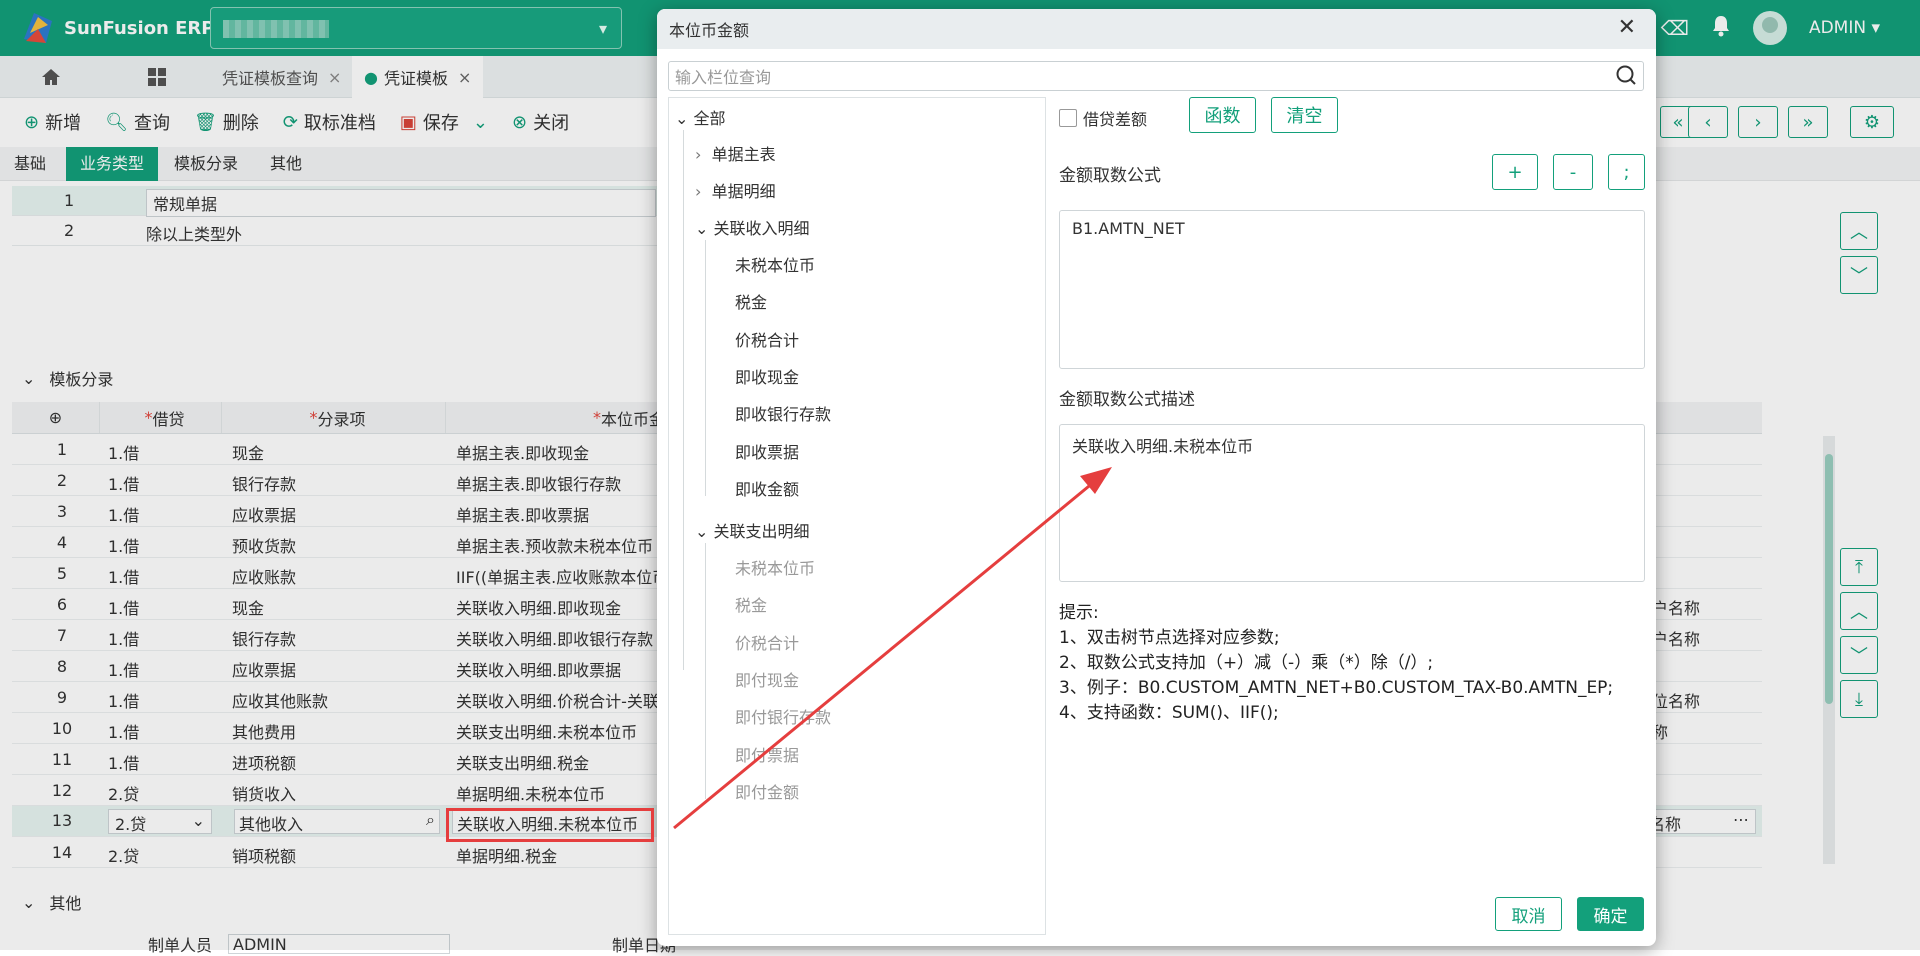  I want to click on annotation-arrow, so click(892, 648).